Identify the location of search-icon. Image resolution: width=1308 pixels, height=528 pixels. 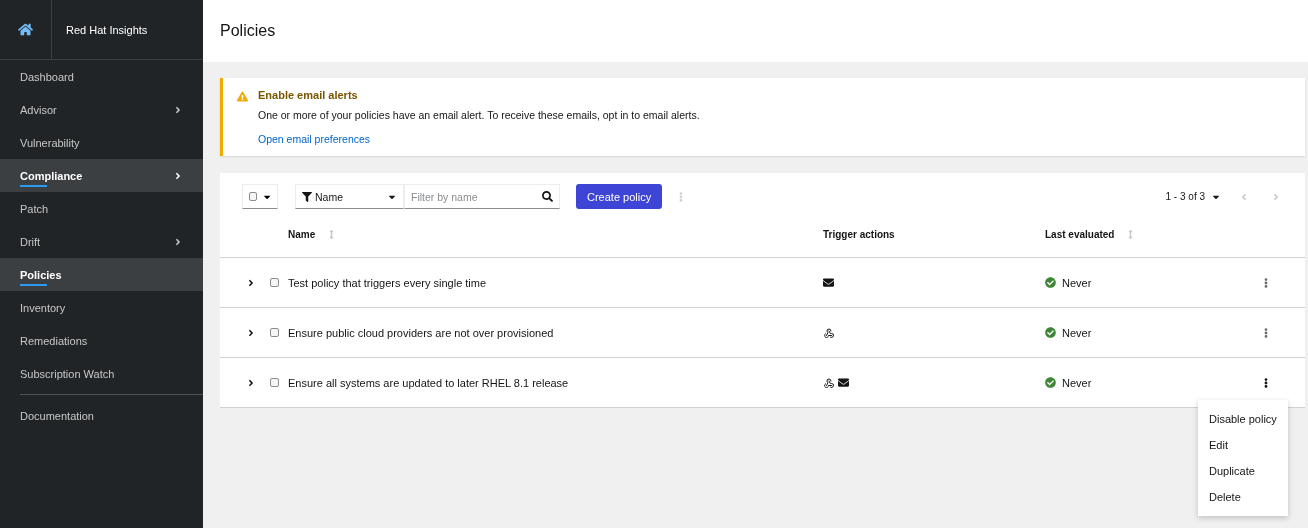
(547, 196).